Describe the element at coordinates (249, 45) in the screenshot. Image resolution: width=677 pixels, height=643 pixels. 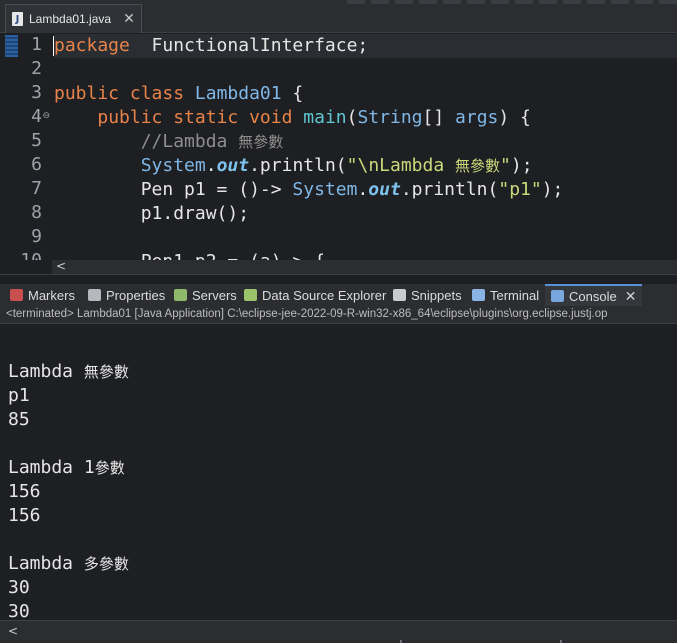
I see `code-token: FunctionalInterface;` at that location.